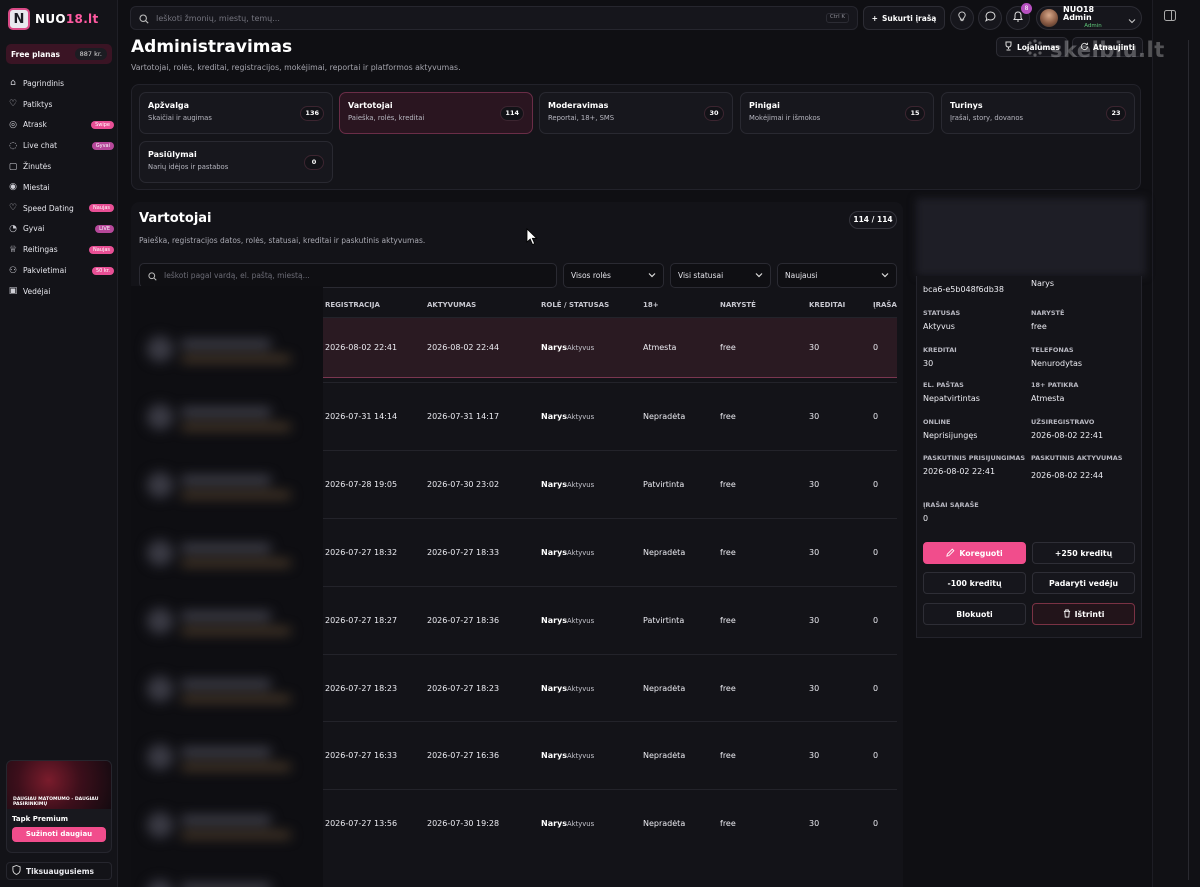 This screenshot has width=1200, height=887. What do you see at coordinates (1083, 614) in the screenshot?
I see `delete-user-button: Ištrinti` at bounding box center [1083, 614].